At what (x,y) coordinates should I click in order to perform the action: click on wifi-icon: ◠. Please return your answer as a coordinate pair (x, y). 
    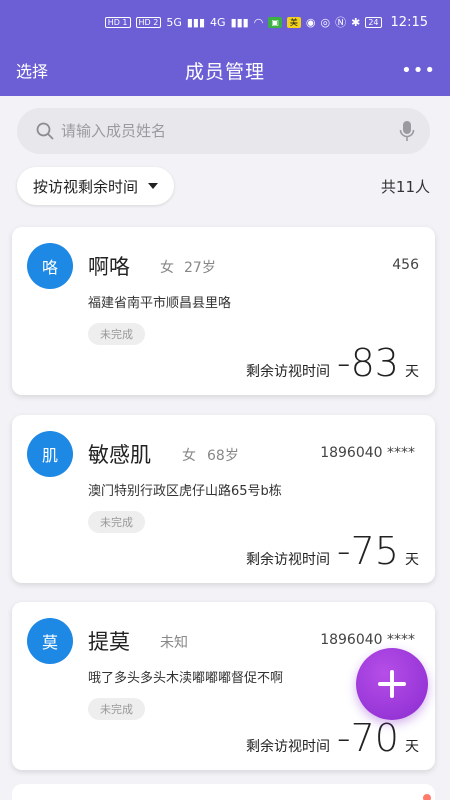
    Looking at the image, I should click on (258, 22).